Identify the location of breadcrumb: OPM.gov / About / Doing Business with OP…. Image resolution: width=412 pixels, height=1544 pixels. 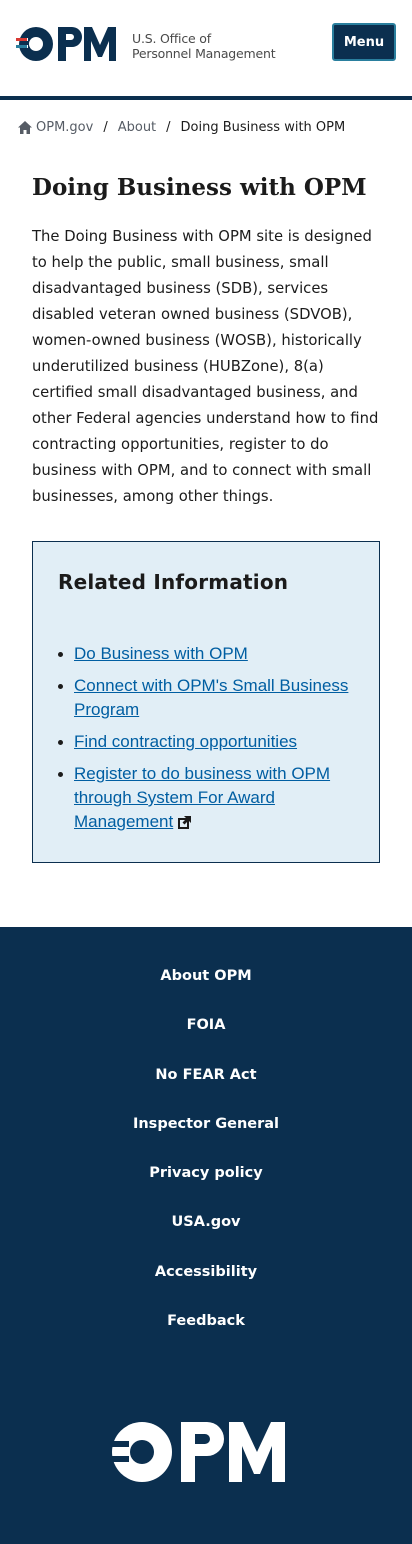
(181, 127).